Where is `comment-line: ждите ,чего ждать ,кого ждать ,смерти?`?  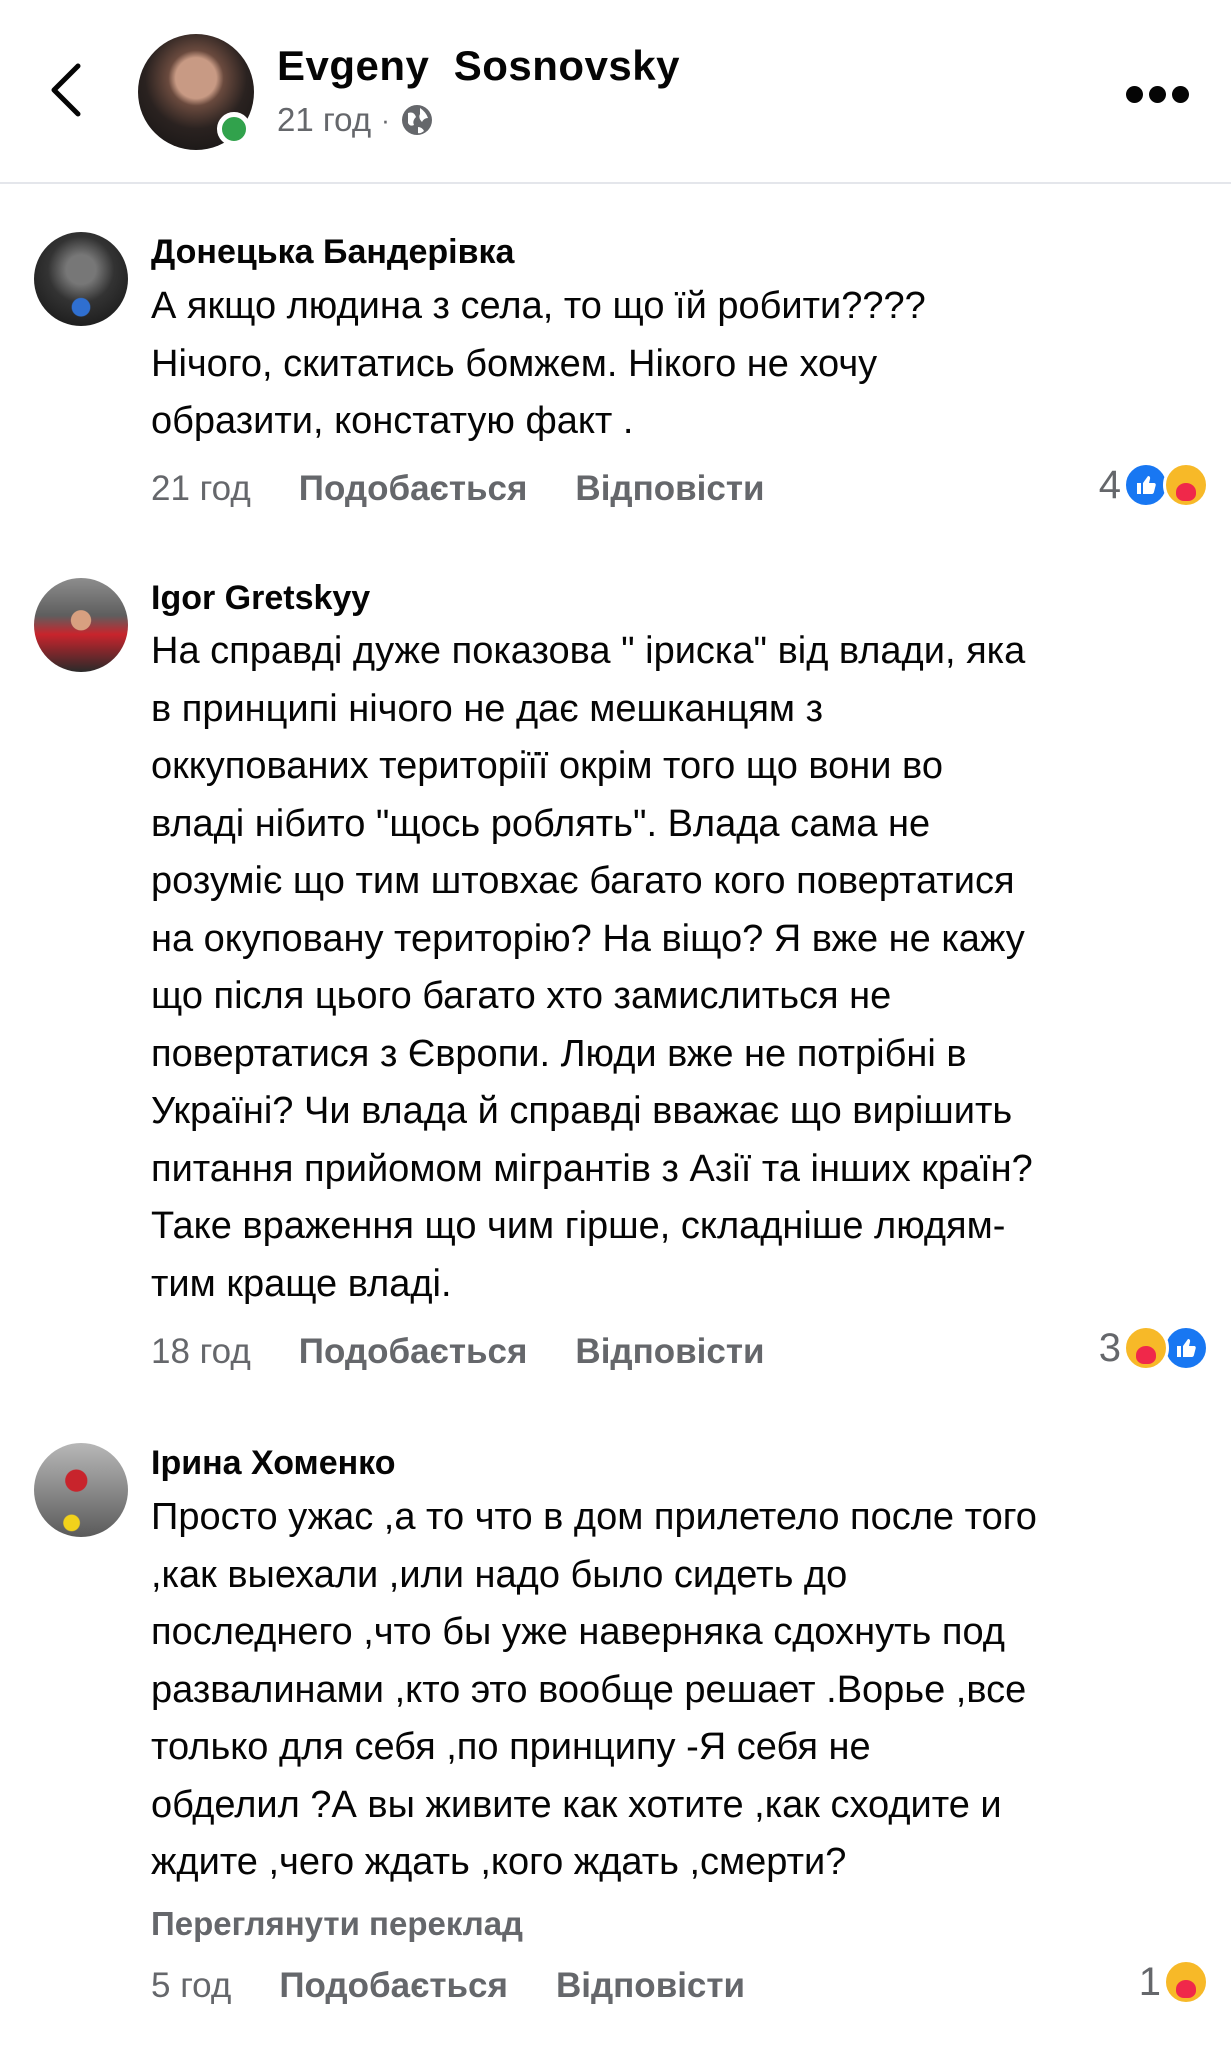 comment-line: ждите ,чего ждать ,кого ждать ,смерти? is located at coordinates (499, 1862).